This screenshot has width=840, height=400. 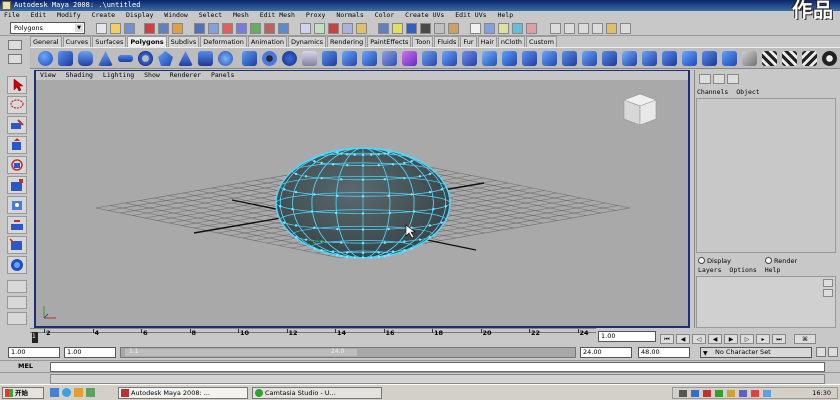 I want to click on shelf-tab-fur: Fur, so click(x=468, y=41).